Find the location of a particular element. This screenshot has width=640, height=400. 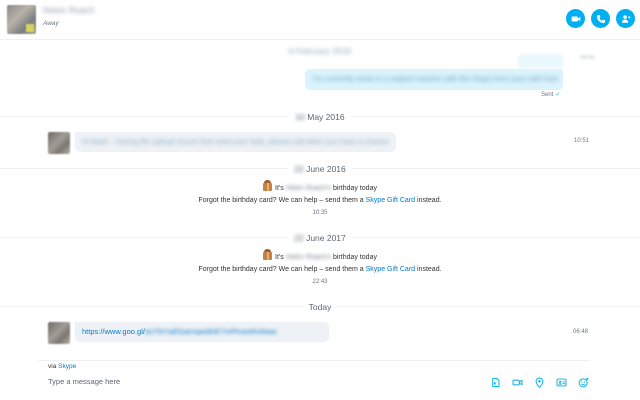

sent-status: Sent ✓ is located at coordinates (550, 94).